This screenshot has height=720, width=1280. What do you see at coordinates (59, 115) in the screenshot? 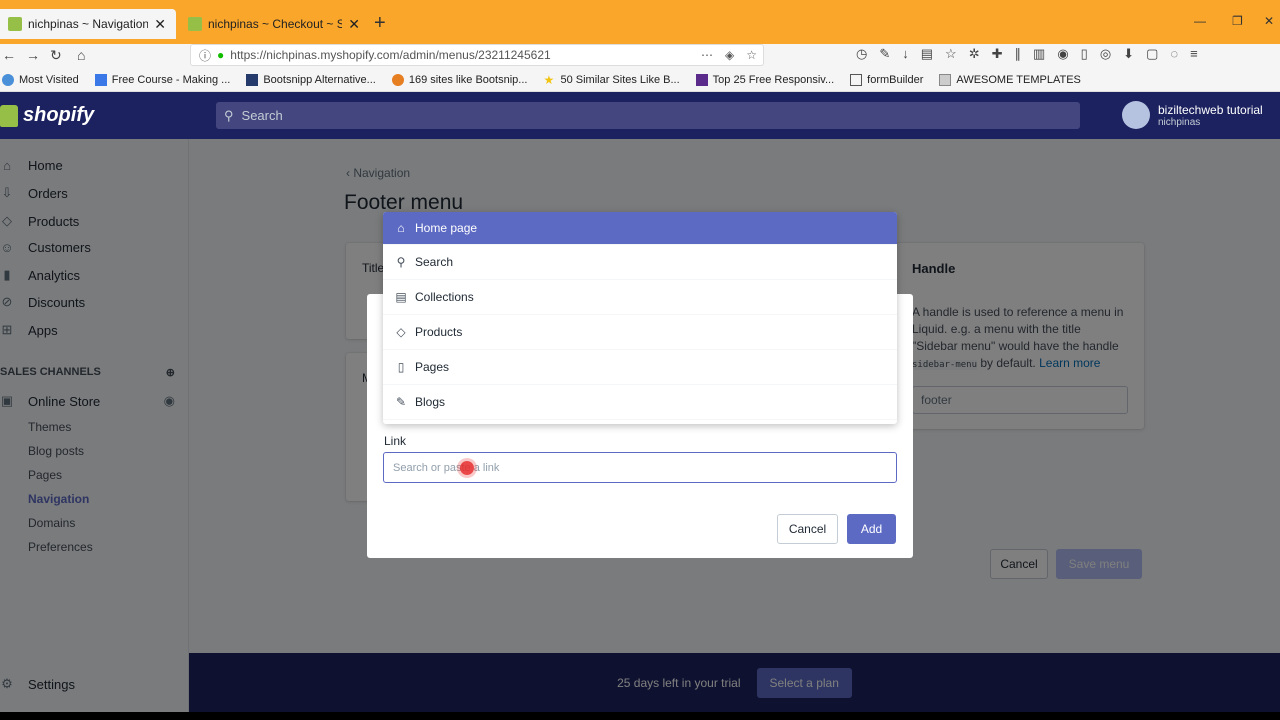
I see `logo-text: shopify` at bounding box center [59, 115].